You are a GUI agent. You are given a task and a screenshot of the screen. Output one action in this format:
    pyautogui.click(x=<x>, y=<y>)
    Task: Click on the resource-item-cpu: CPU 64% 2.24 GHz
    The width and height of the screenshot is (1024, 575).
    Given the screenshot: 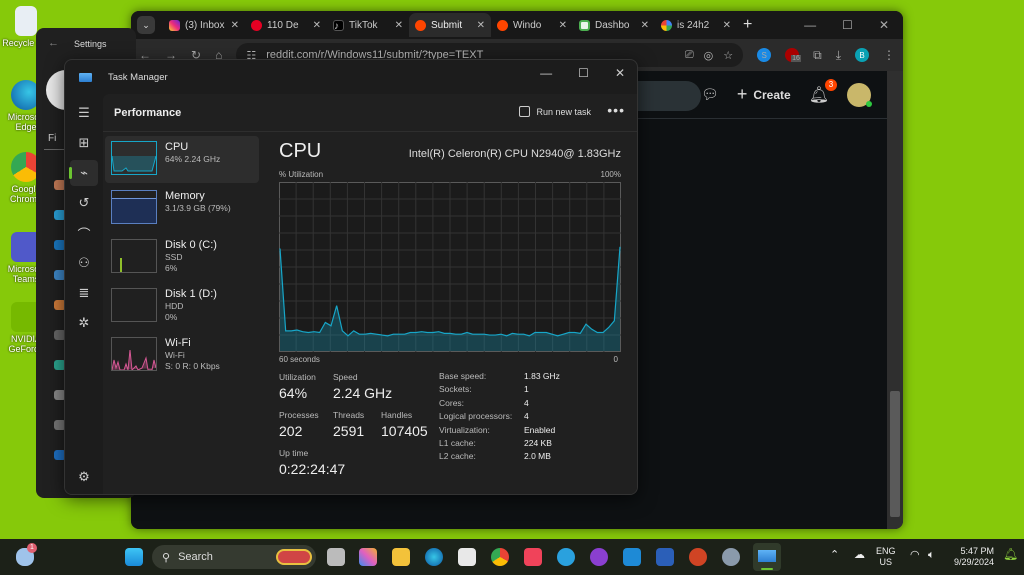 What is the action you would take?
    pyautogui.click(x=182, y=159)
    